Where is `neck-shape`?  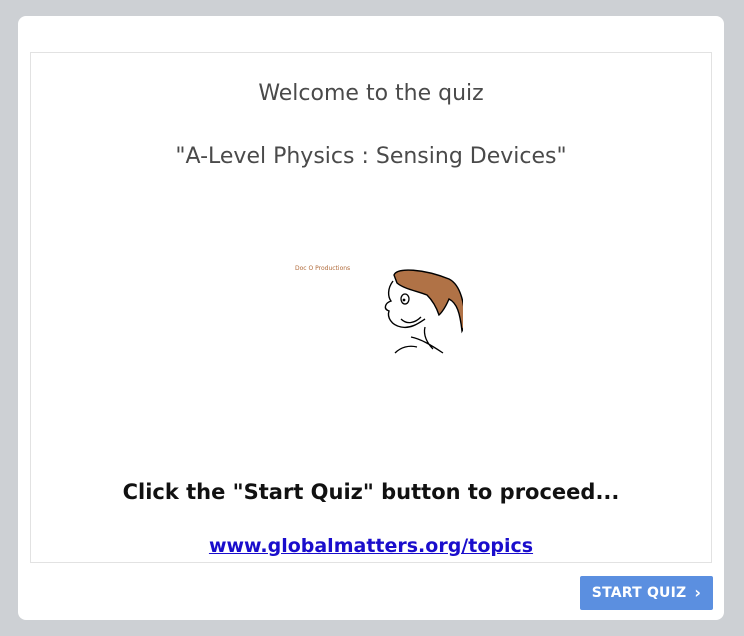
neck-shape is located at coordinates (419, 340).